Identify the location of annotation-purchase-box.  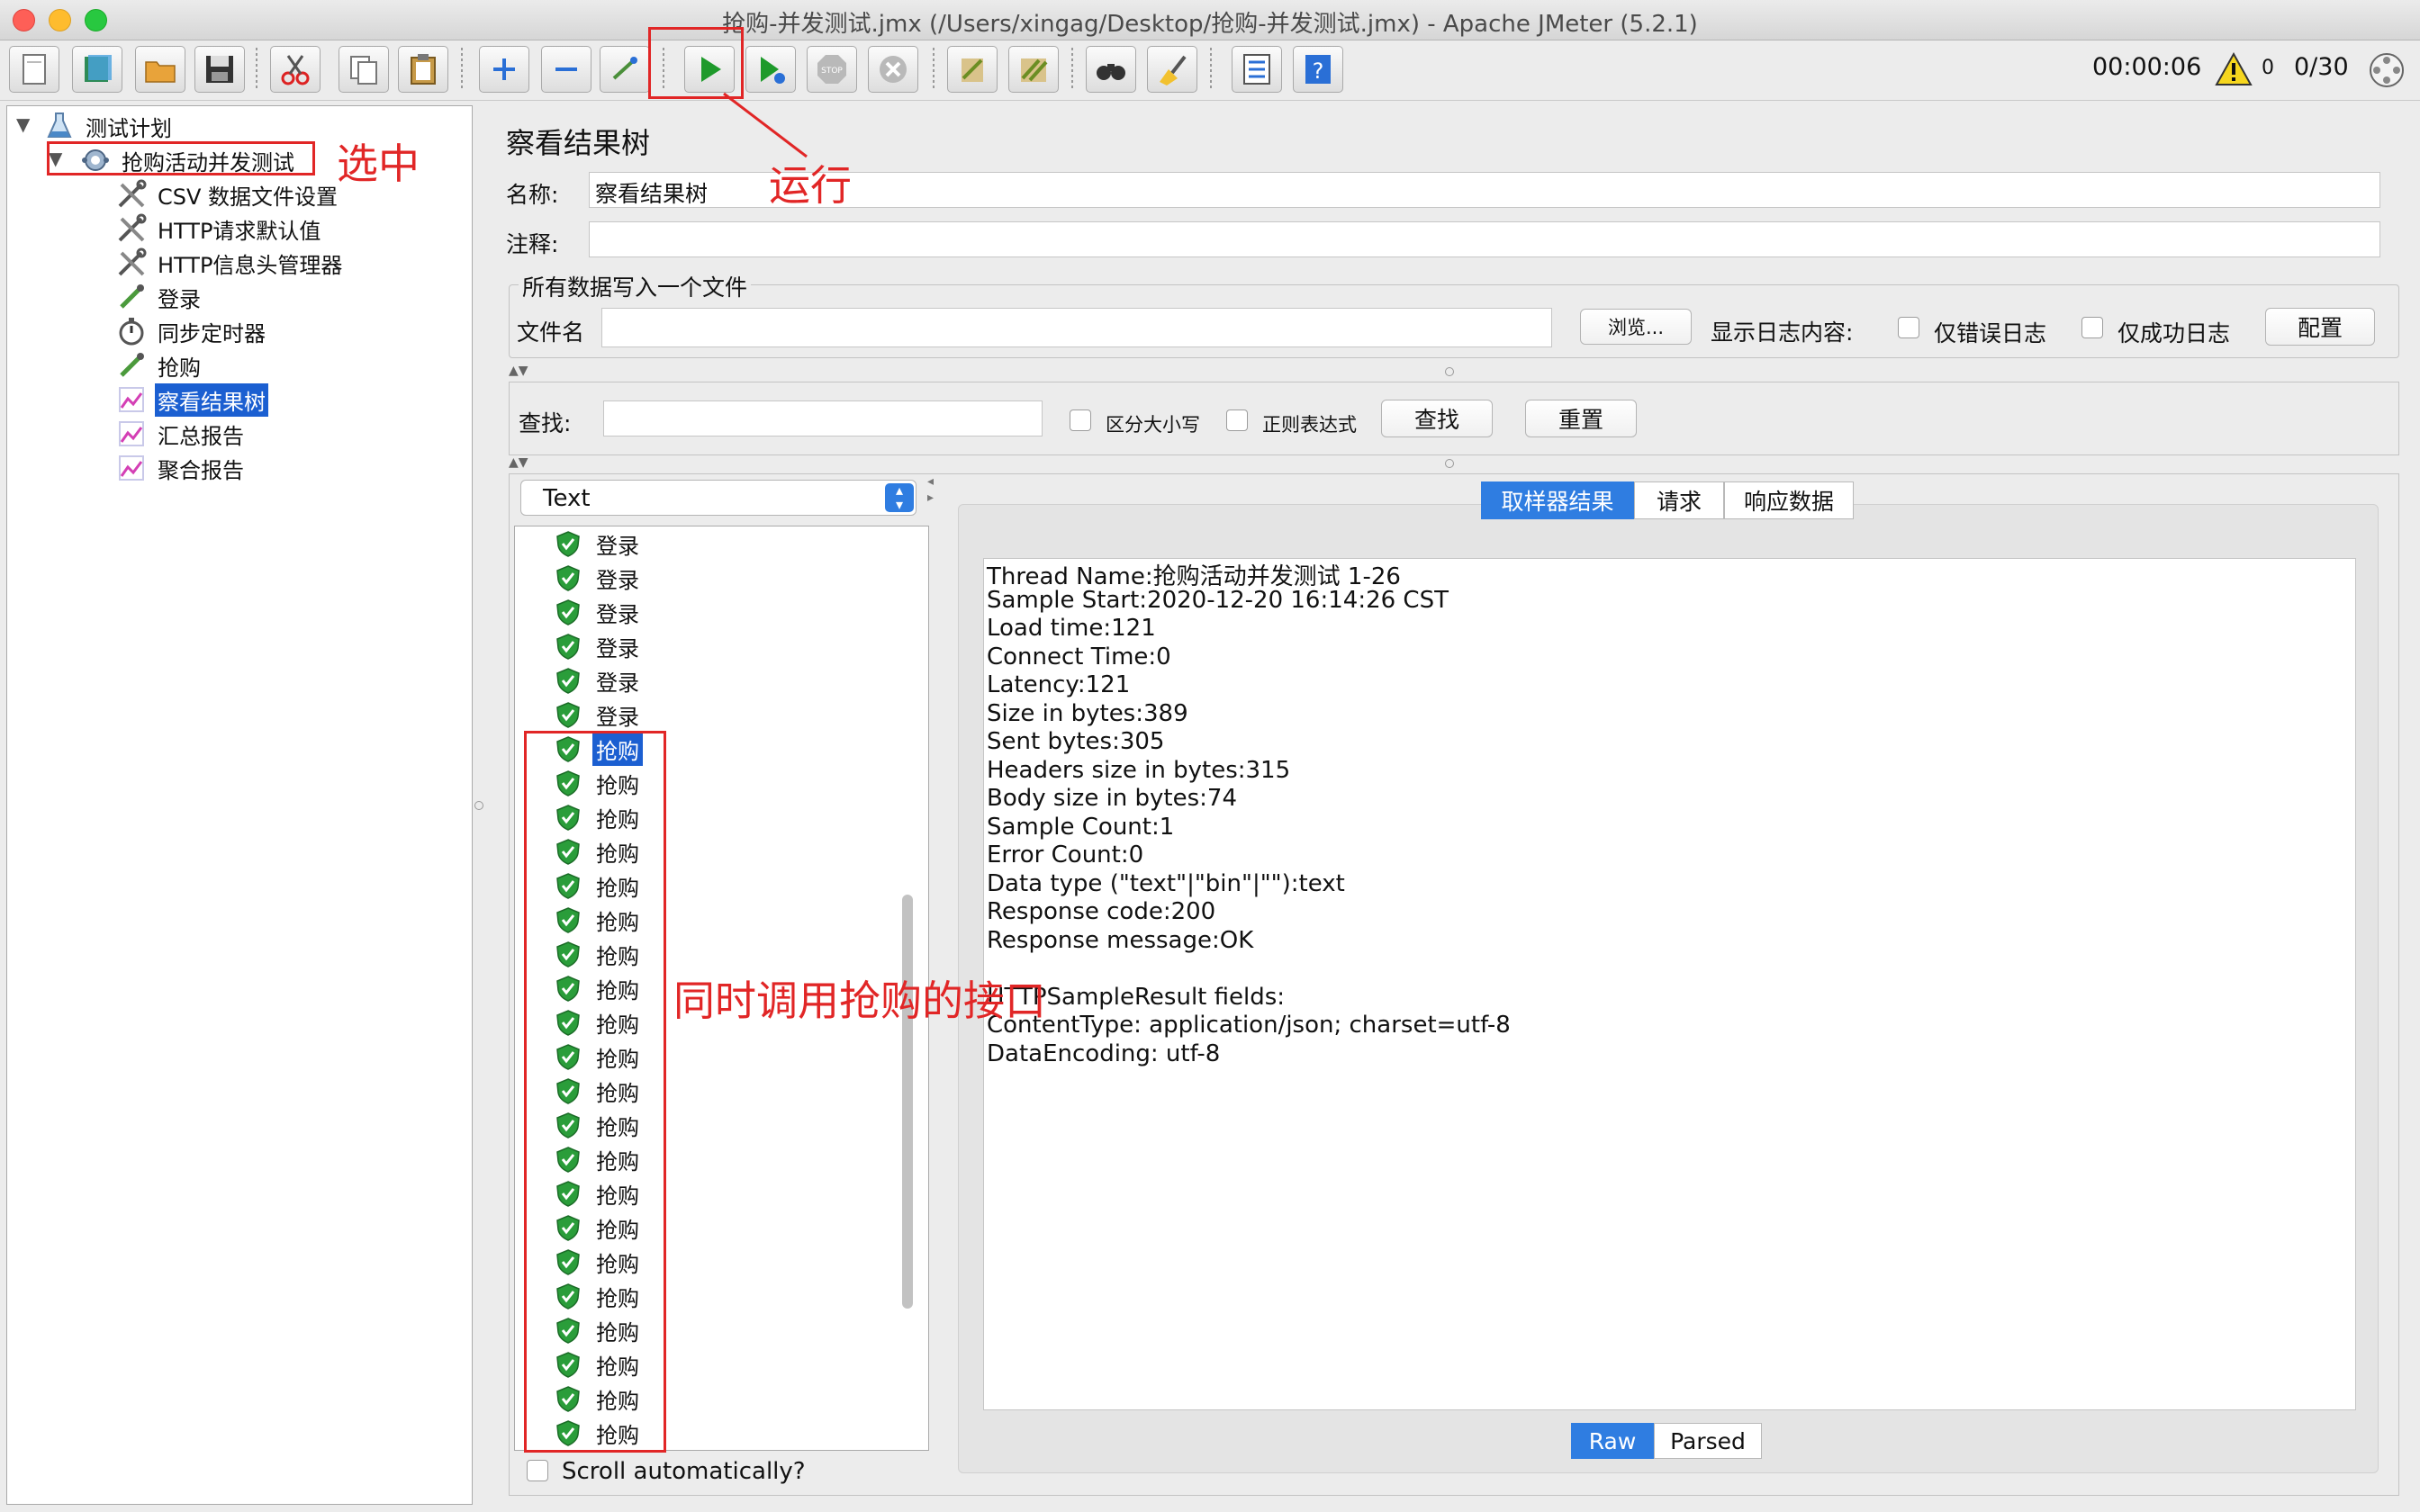
(595, 1092).